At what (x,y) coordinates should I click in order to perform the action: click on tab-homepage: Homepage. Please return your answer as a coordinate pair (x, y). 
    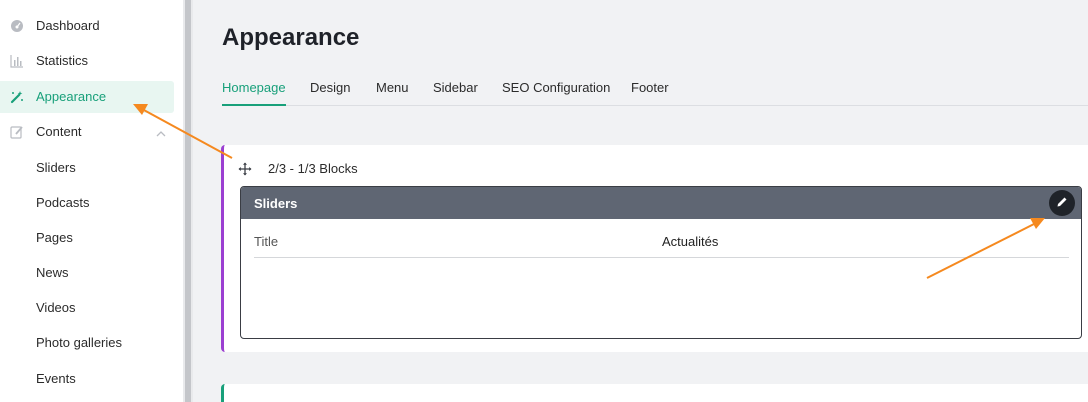
    Looking at the image, I should click on (254, 93).